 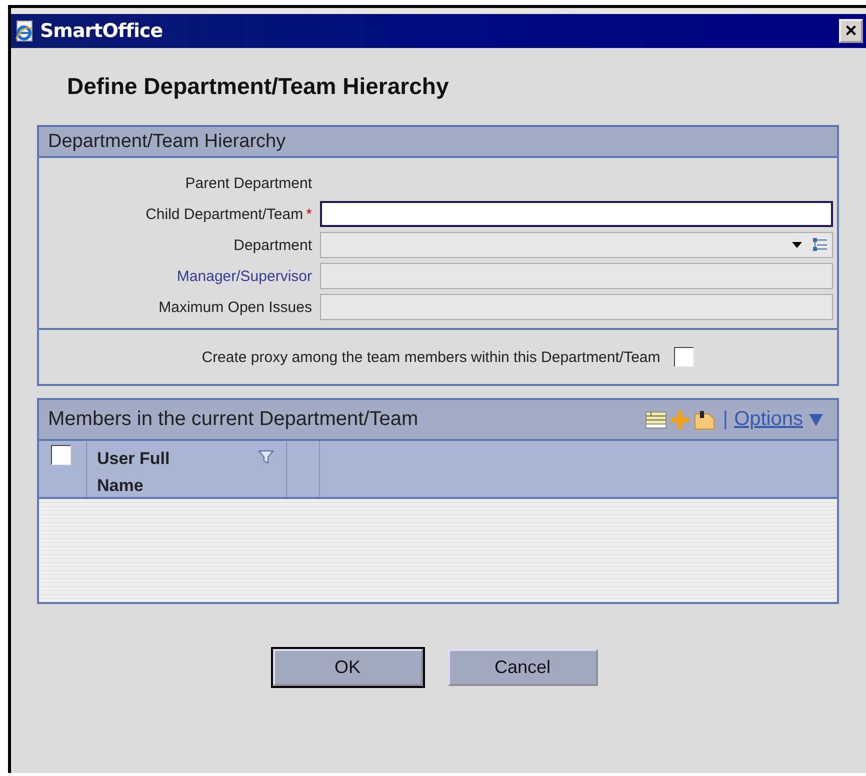 I want to click on field-label: Child Department/Team, so click(x=225, y=214).